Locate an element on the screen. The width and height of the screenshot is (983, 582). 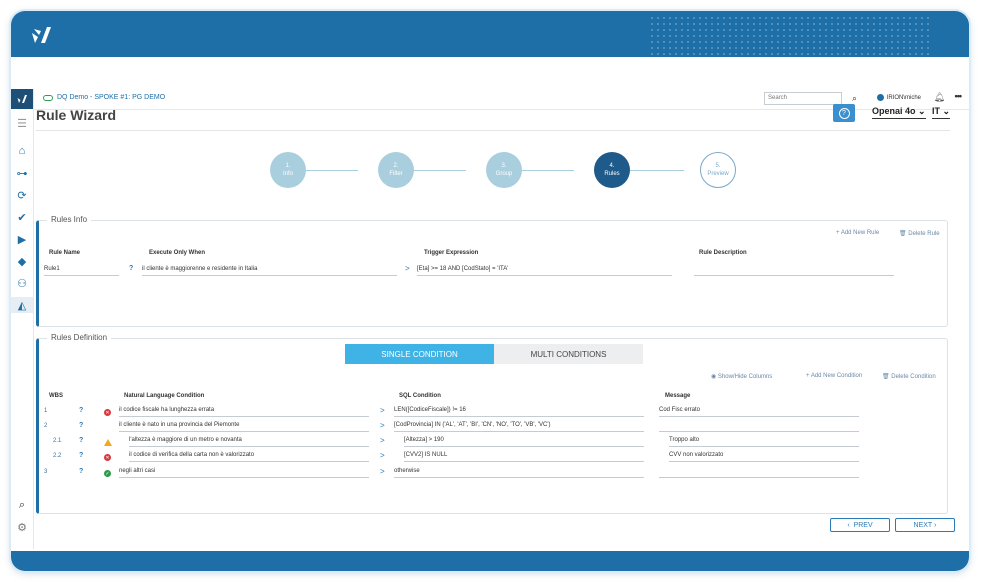
user-avatar-icon is located at coordinates (880, 97).